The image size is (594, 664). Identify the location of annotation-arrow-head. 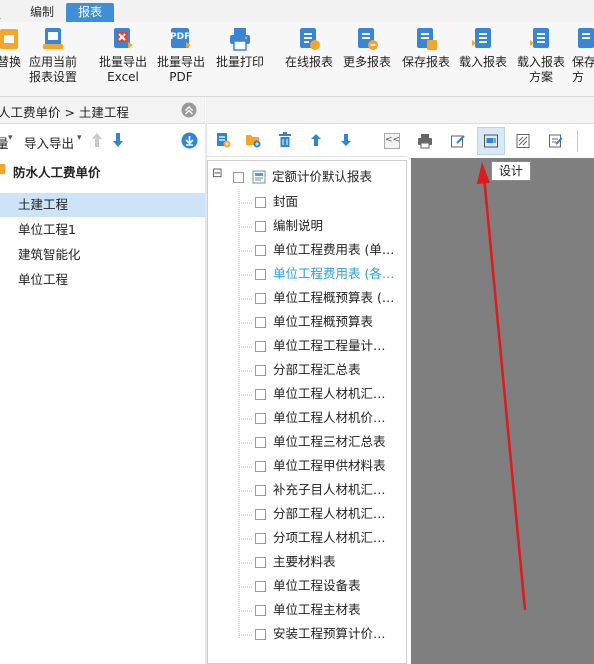
(483, 173).